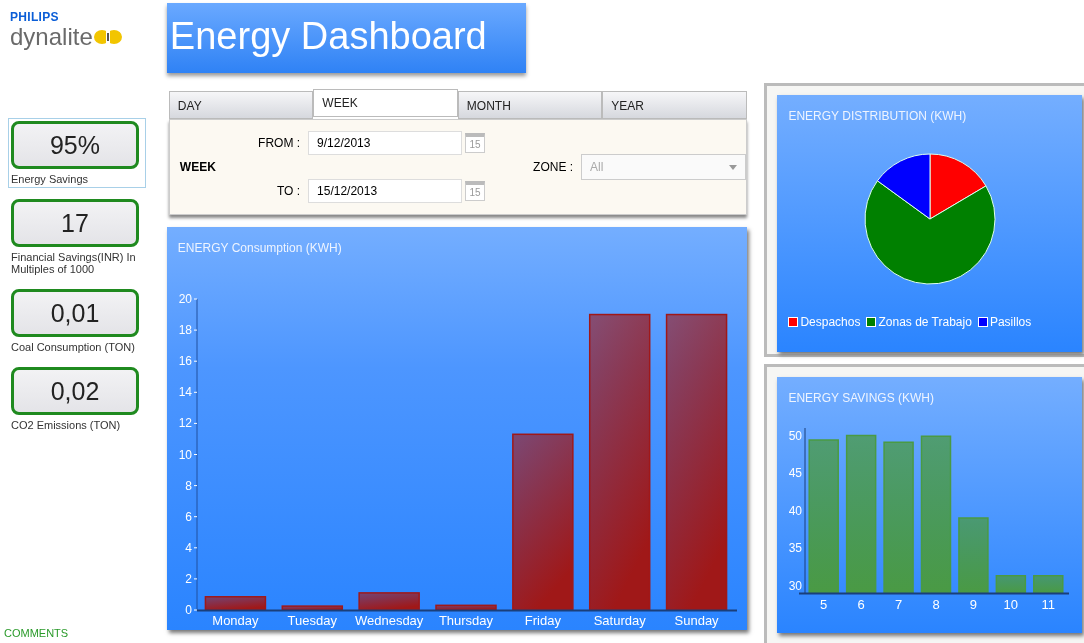 This screenshot has height=643, width=1084. I want to click on kpi-value: 0,02, so click(75, 391).